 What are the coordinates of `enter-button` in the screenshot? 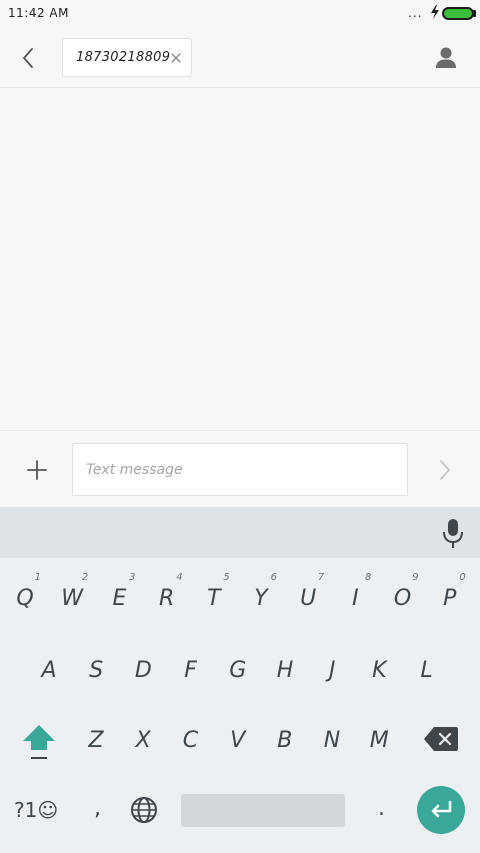 It's located at (441, 810).